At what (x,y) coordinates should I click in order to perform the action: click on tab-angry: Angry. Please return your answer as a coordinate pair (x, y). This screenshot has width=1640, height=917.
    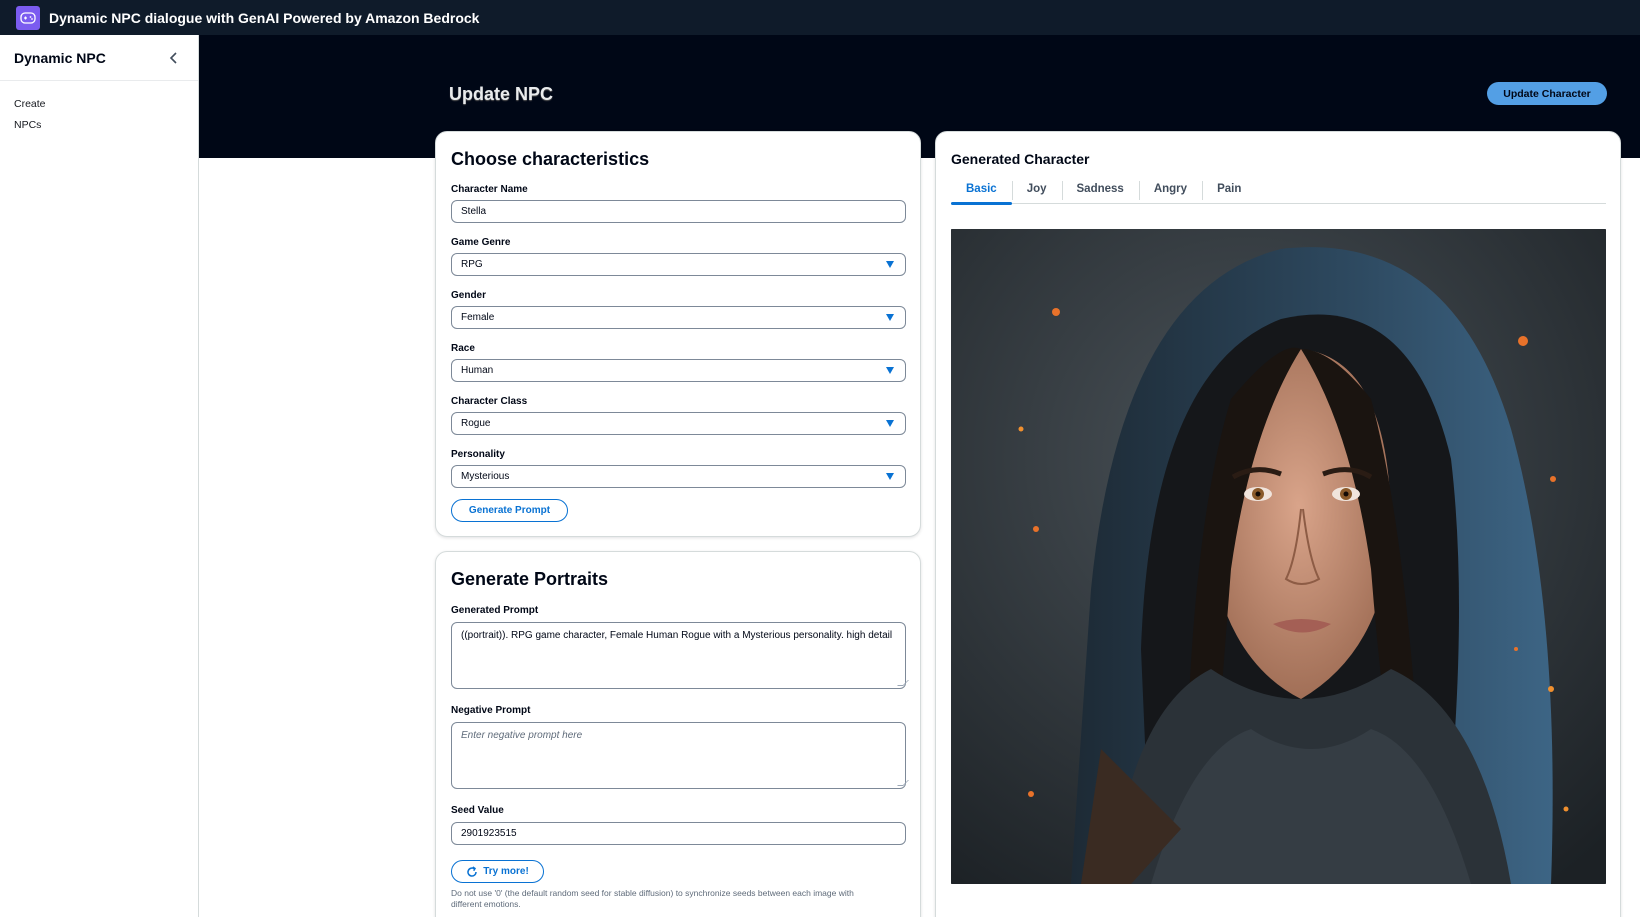
    Looking at the image, I should click on (1170, 191).